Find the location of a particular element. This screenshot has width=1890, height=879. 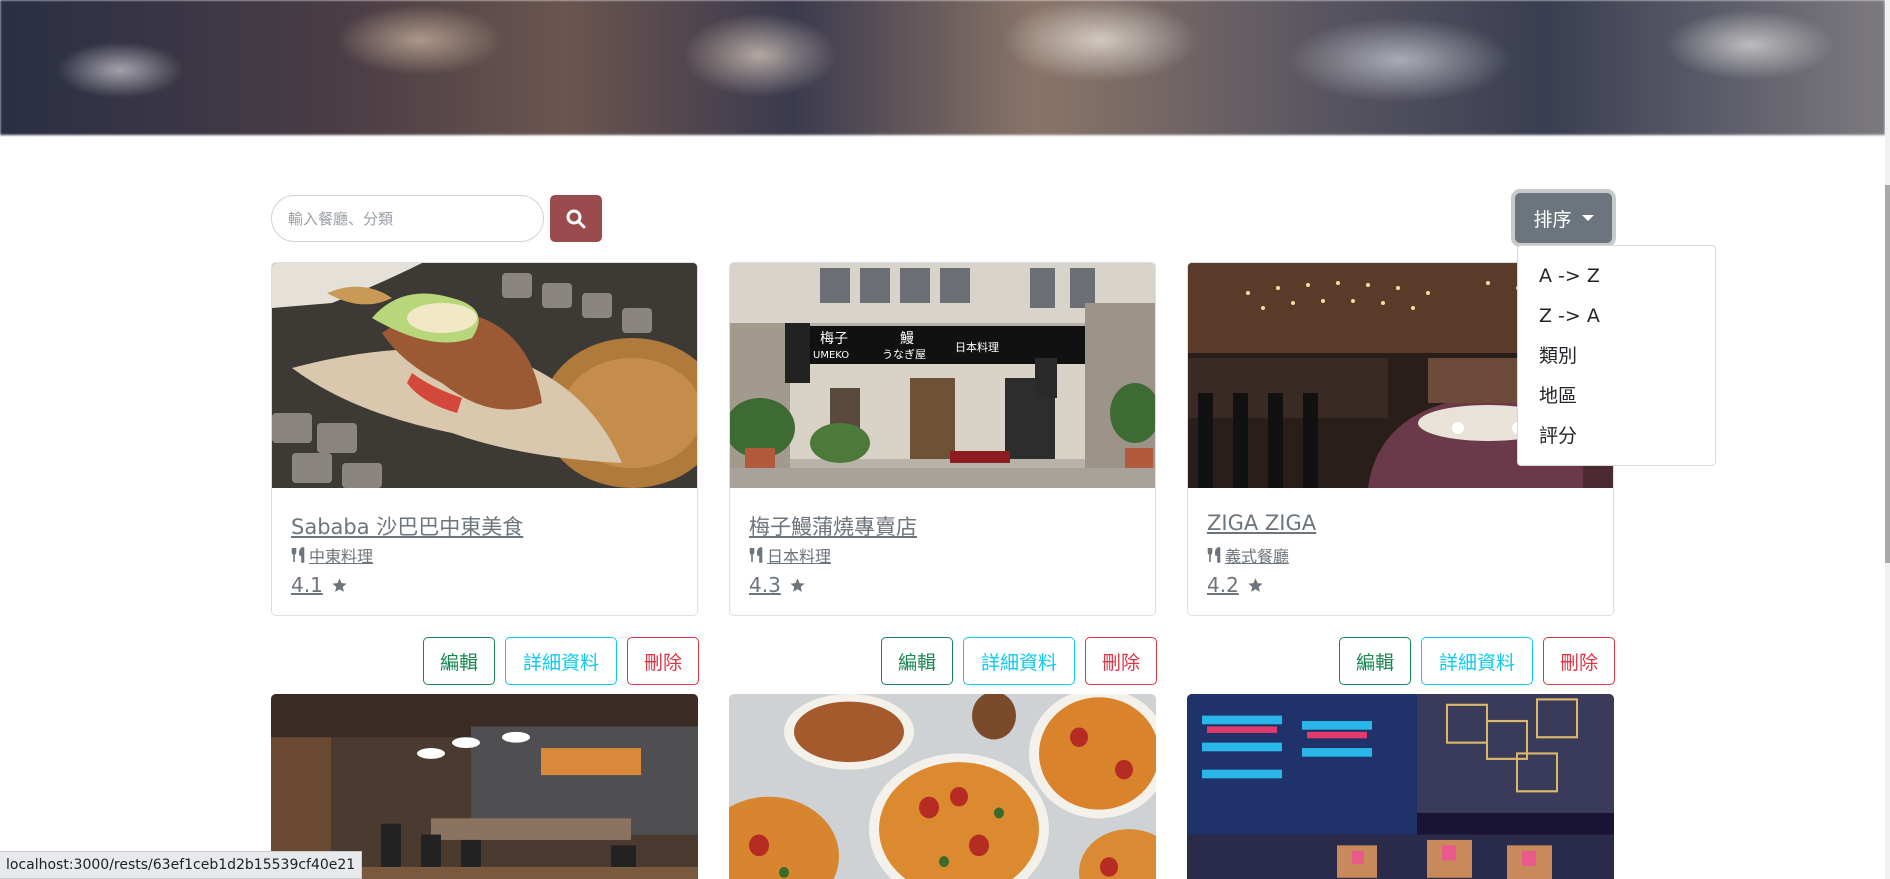

store-sign-text: うなぎ屋 is located at coordinates (904, 354).